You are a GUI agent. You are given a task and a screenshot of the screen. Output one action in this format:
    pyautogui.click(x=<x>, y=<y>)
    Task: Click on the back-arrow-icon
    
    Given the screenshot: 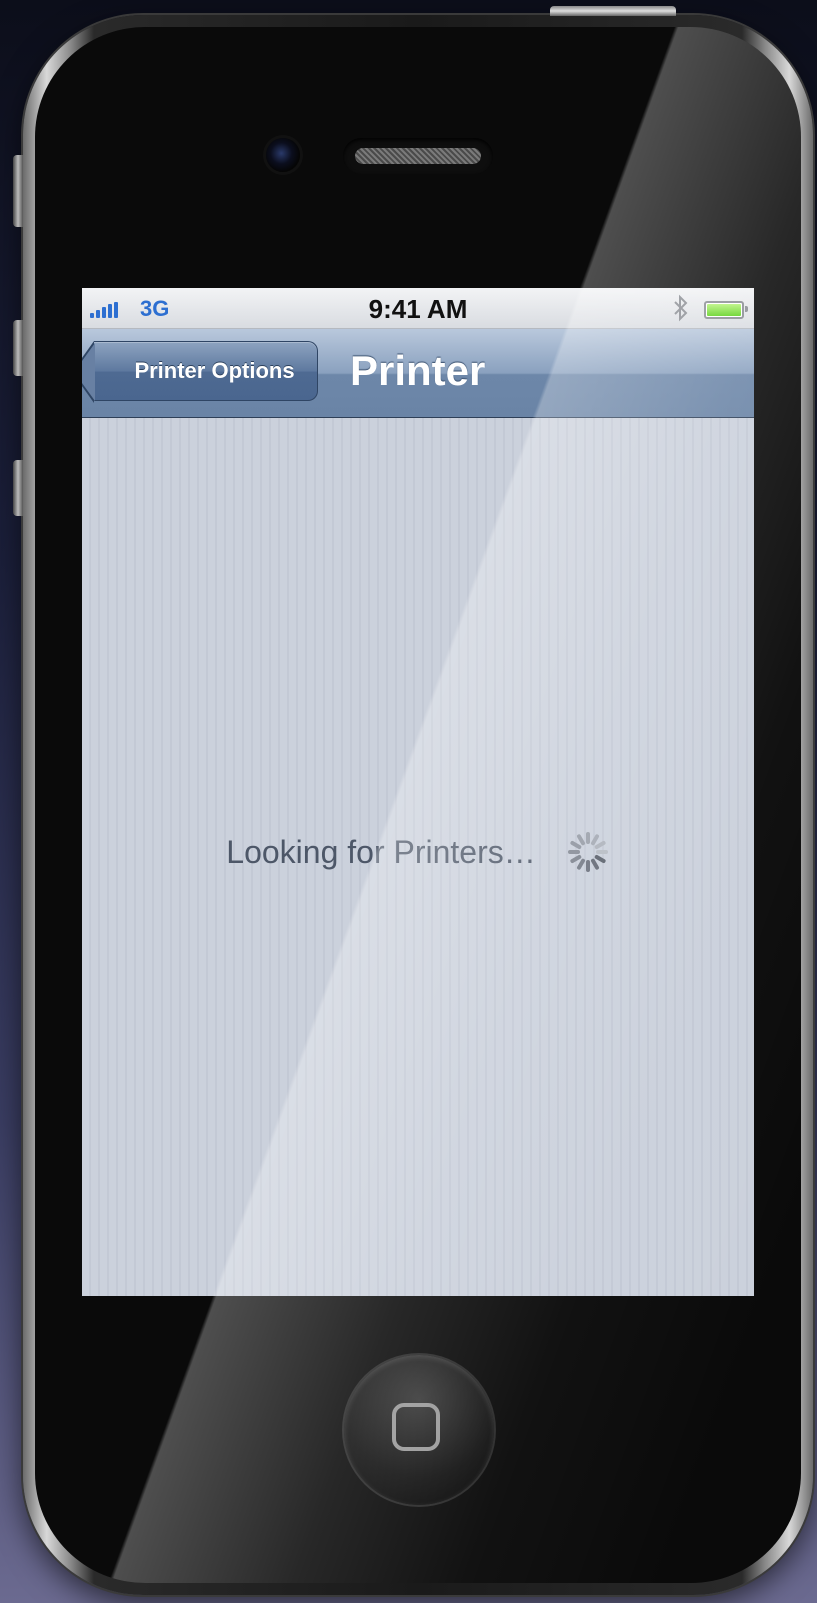 What is the action you would take?
    pyautogui.click(x=88, y=372)
    